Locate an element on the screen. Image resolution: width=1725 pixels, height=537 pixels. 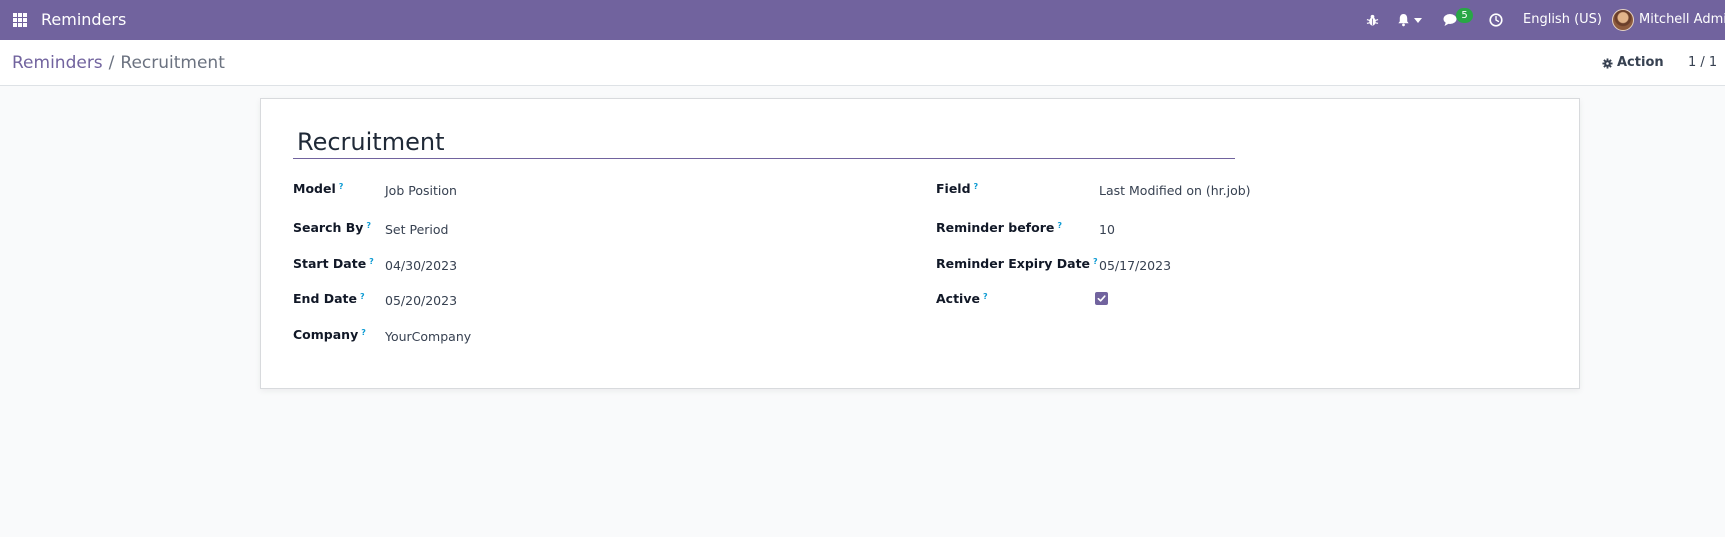
model-field: Job Position is located at coordinates (421, 191).